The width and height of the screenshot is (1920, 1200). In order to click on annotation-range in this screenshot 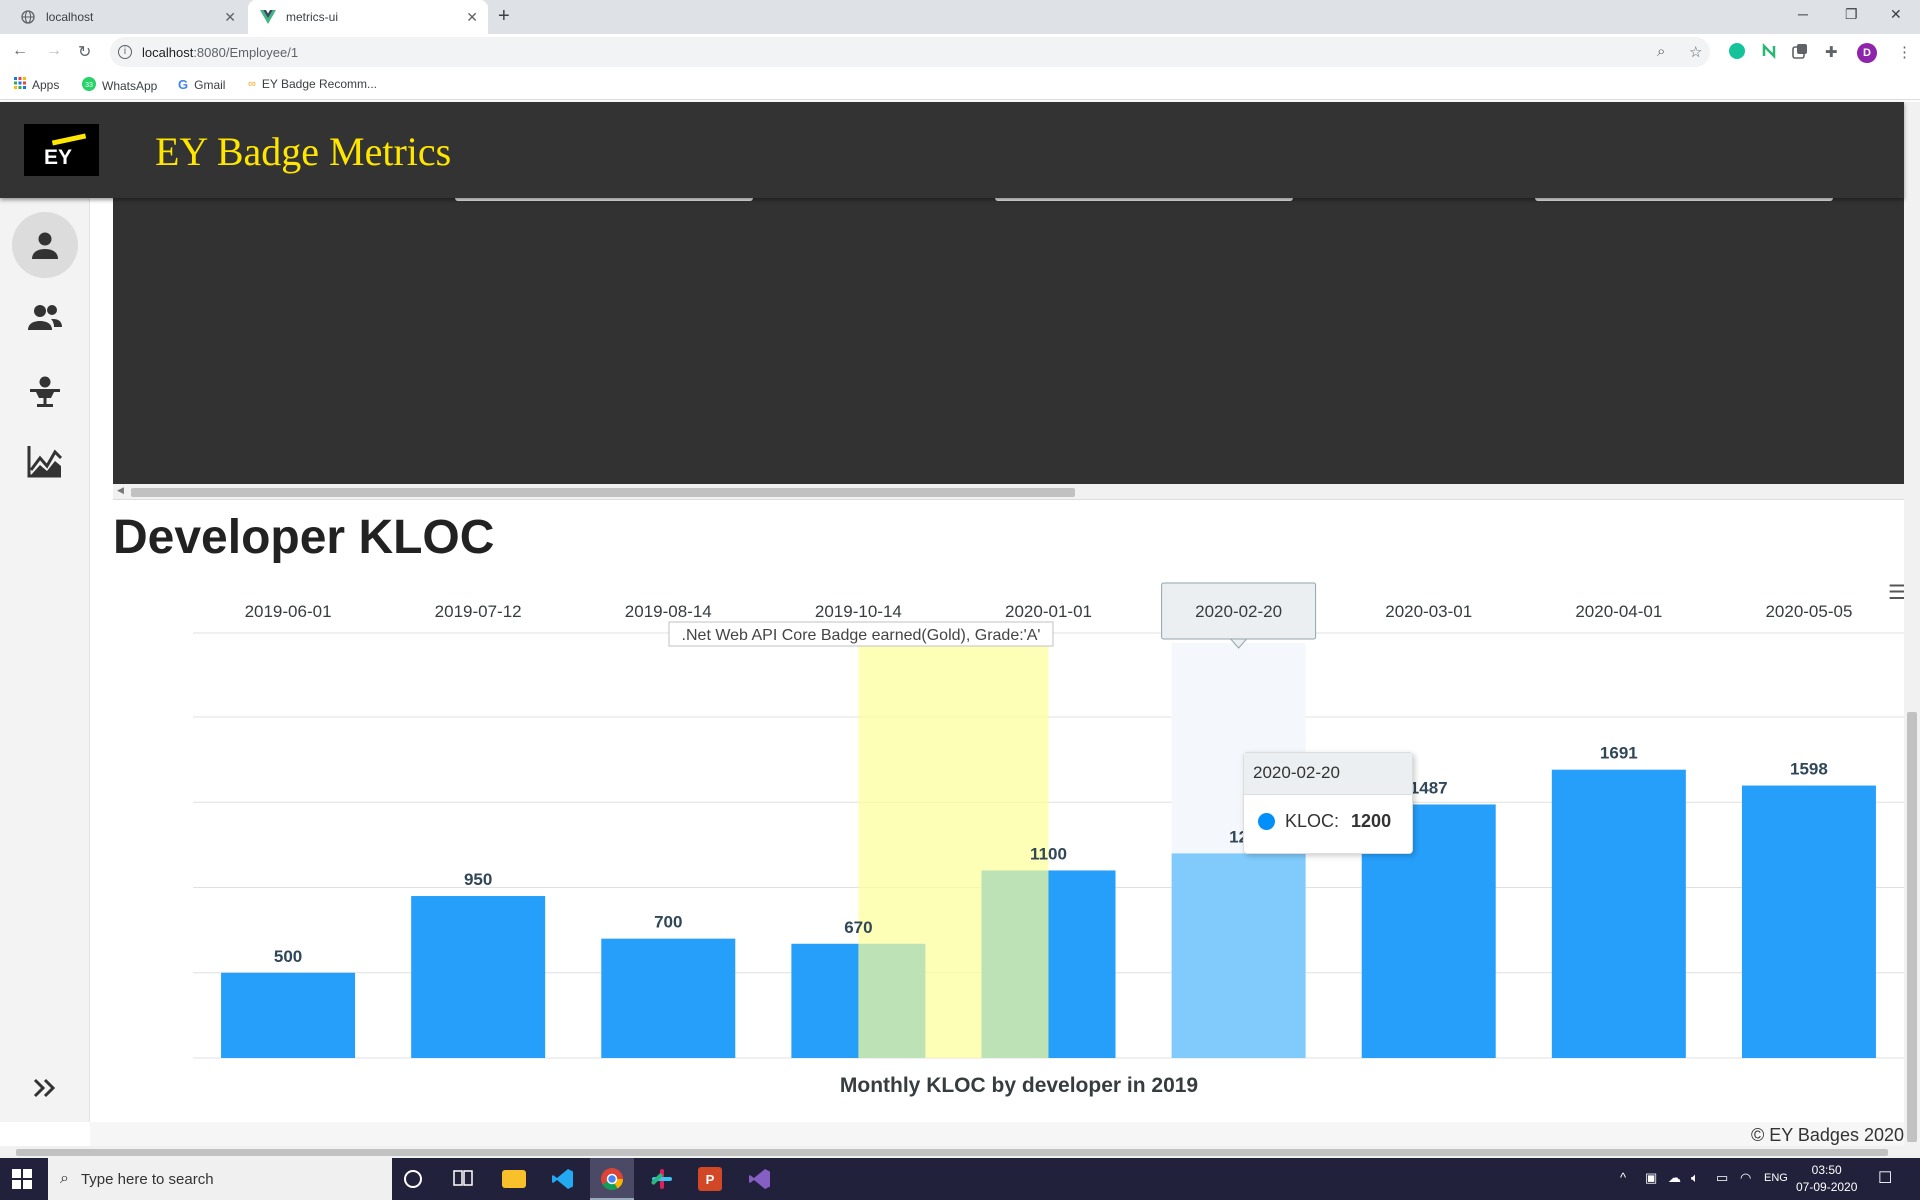, I will do `click(953, 851)`.